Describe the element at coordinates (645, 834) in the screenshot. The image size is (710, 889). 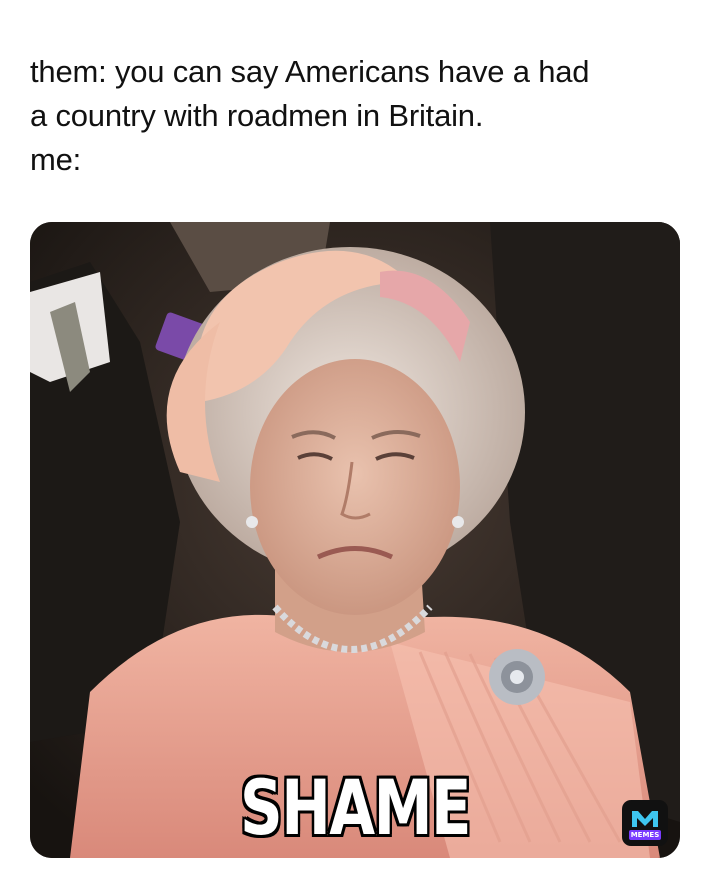
I see `memes-watermark-label: MEMES` at that location.